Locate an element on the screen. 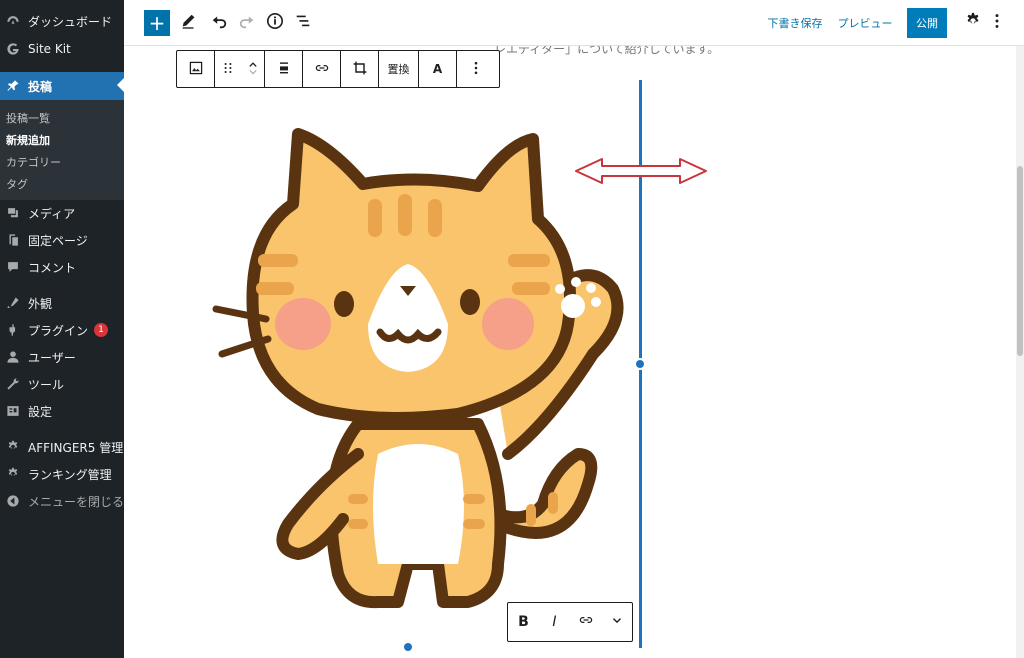  list-view-button is located at coordinates (303, 23).